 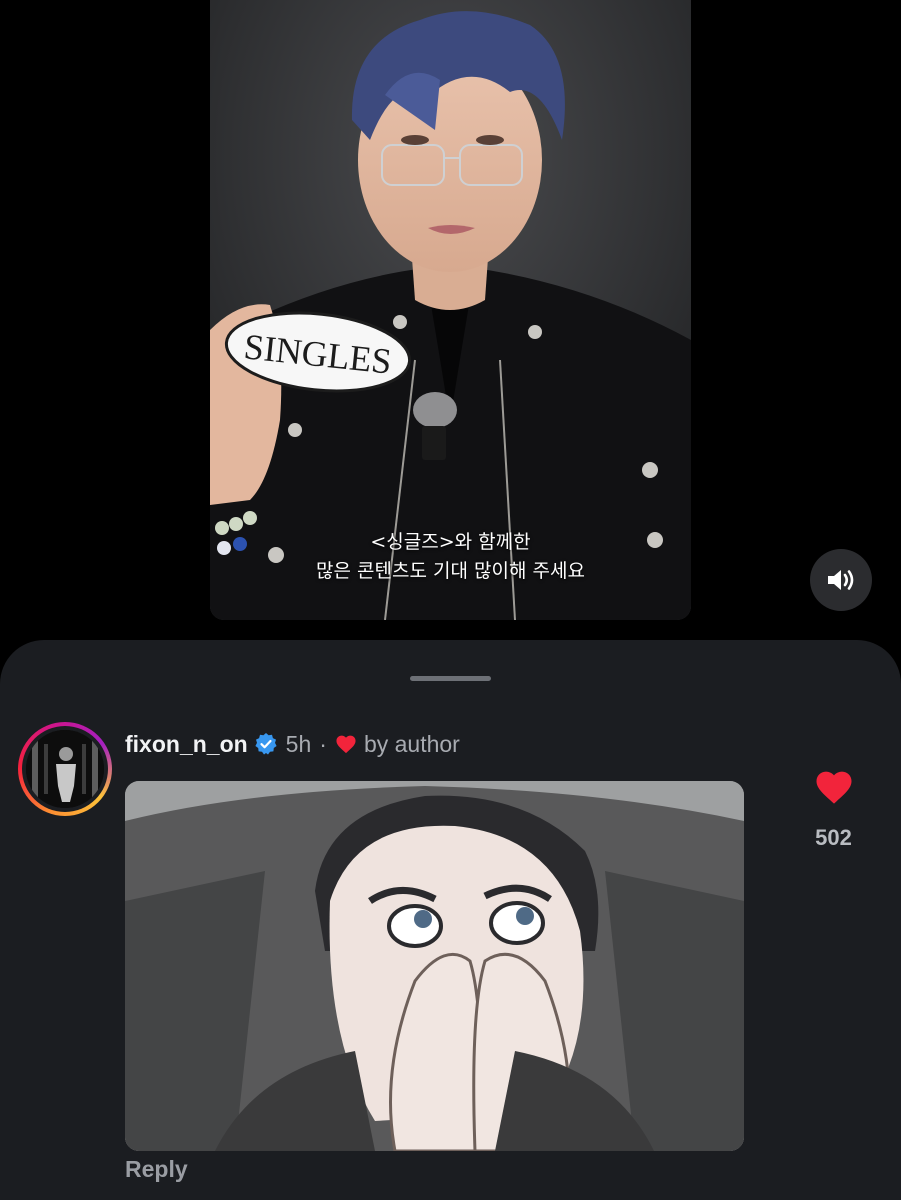 I want to click on liked-by-author-label: by author, so click(x=411, y=743).